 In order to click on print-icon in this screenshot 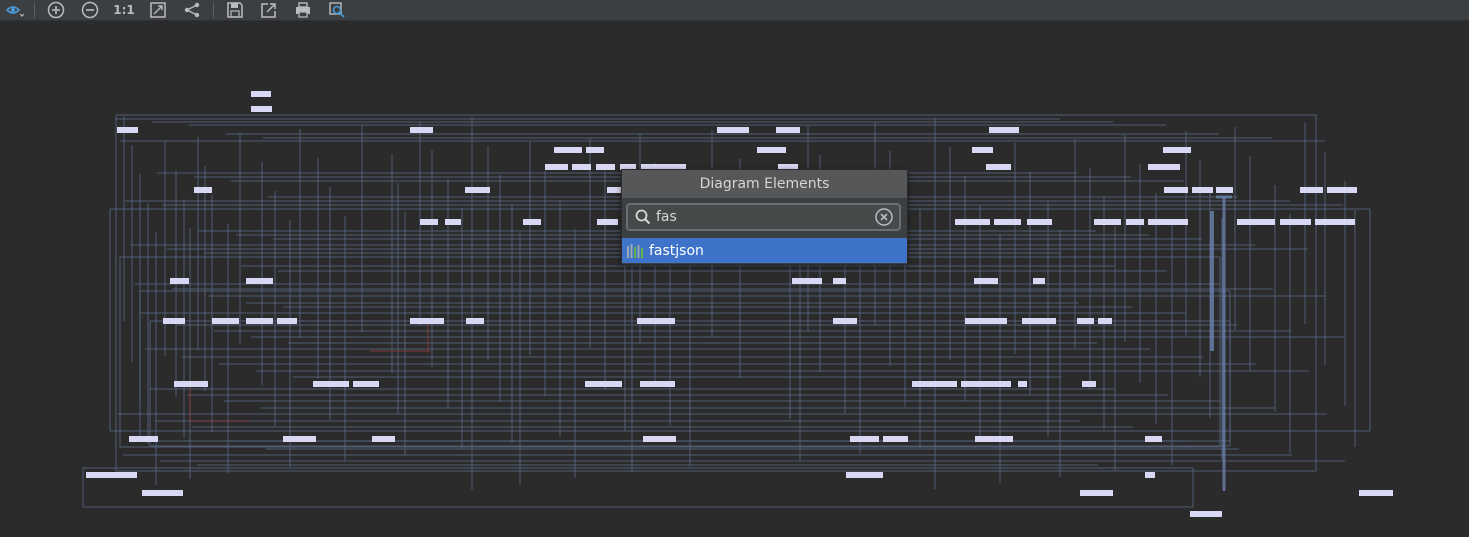, I will do `click(303, 10)`.